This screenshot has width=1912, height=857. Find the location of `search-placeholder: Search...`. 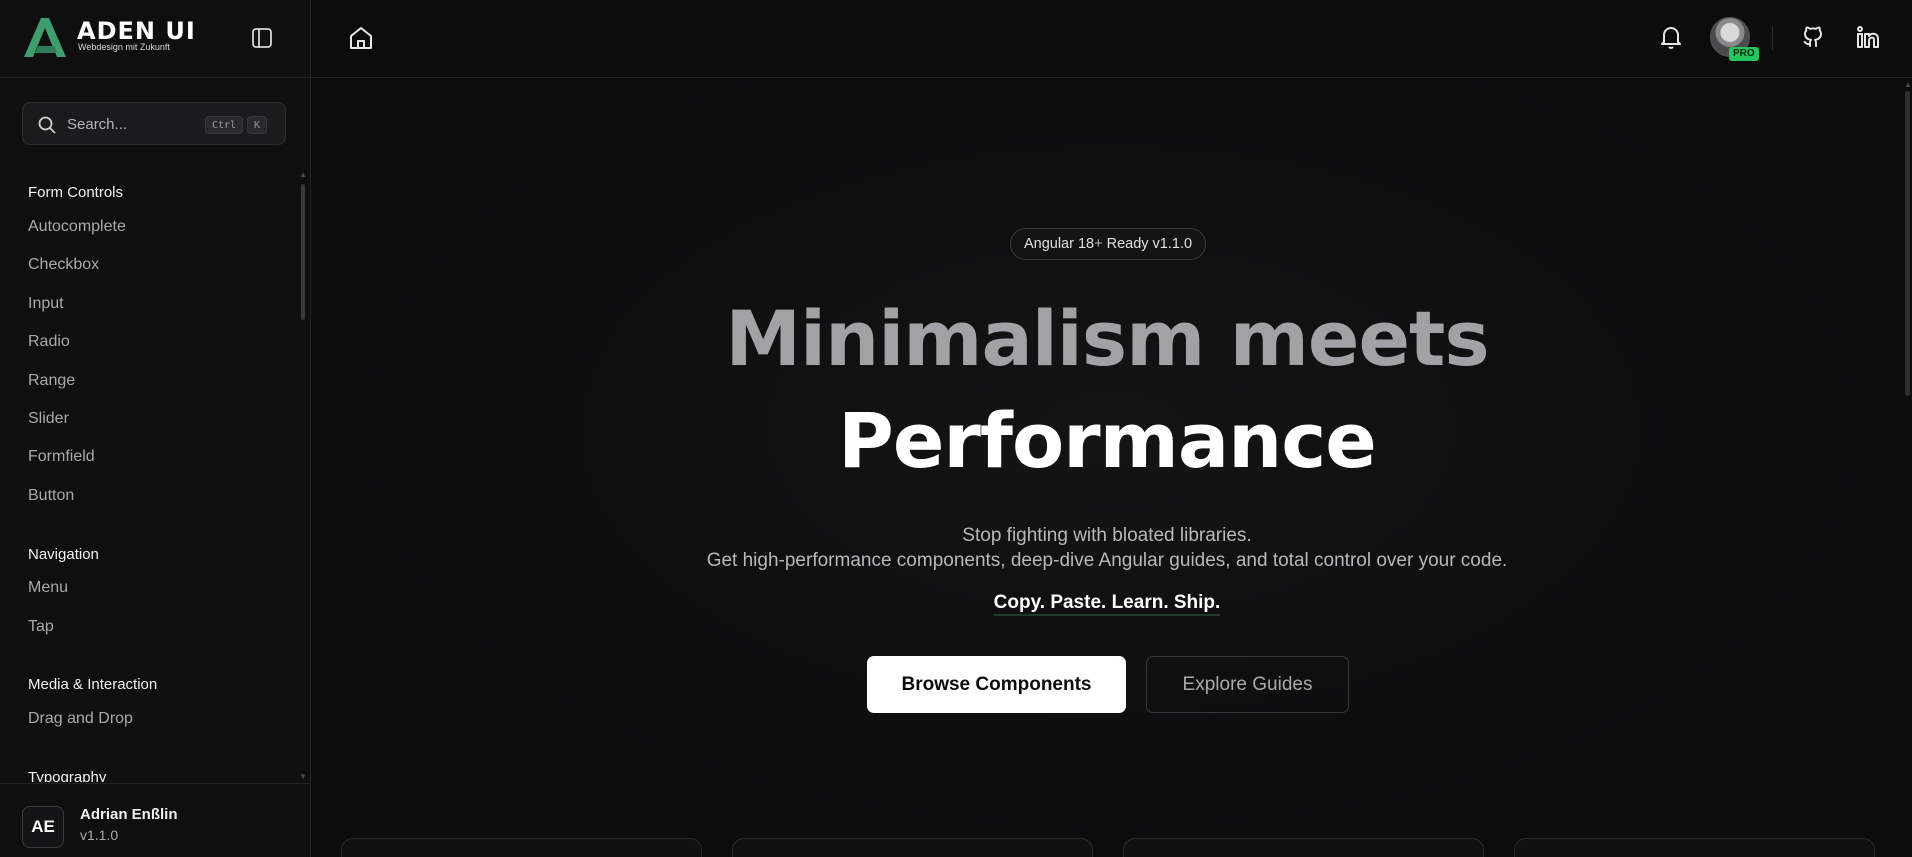

search-placeholder: Search... is located at coordinates (97, 124).